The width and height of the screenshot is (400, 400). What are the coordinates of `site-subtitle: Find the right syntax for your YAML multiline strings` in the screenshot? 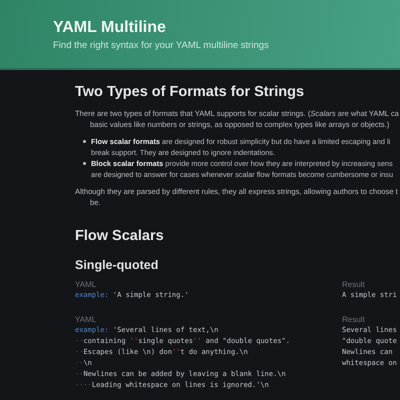 It's located at (161, 45).